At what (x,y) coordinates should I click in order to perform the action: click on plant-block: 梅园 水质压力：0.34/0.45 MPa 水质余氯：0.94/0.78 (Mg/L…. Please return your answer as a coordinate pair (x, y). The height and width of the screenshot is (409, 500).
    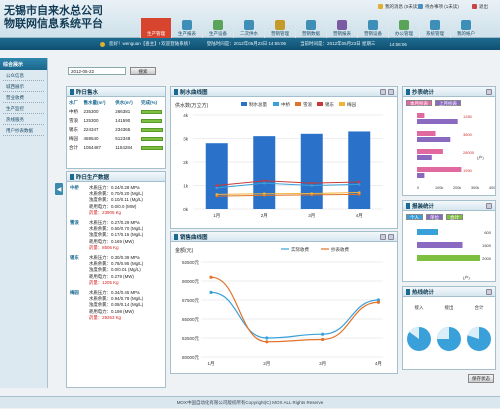
    Looking at the image, I should click on (105, 305).